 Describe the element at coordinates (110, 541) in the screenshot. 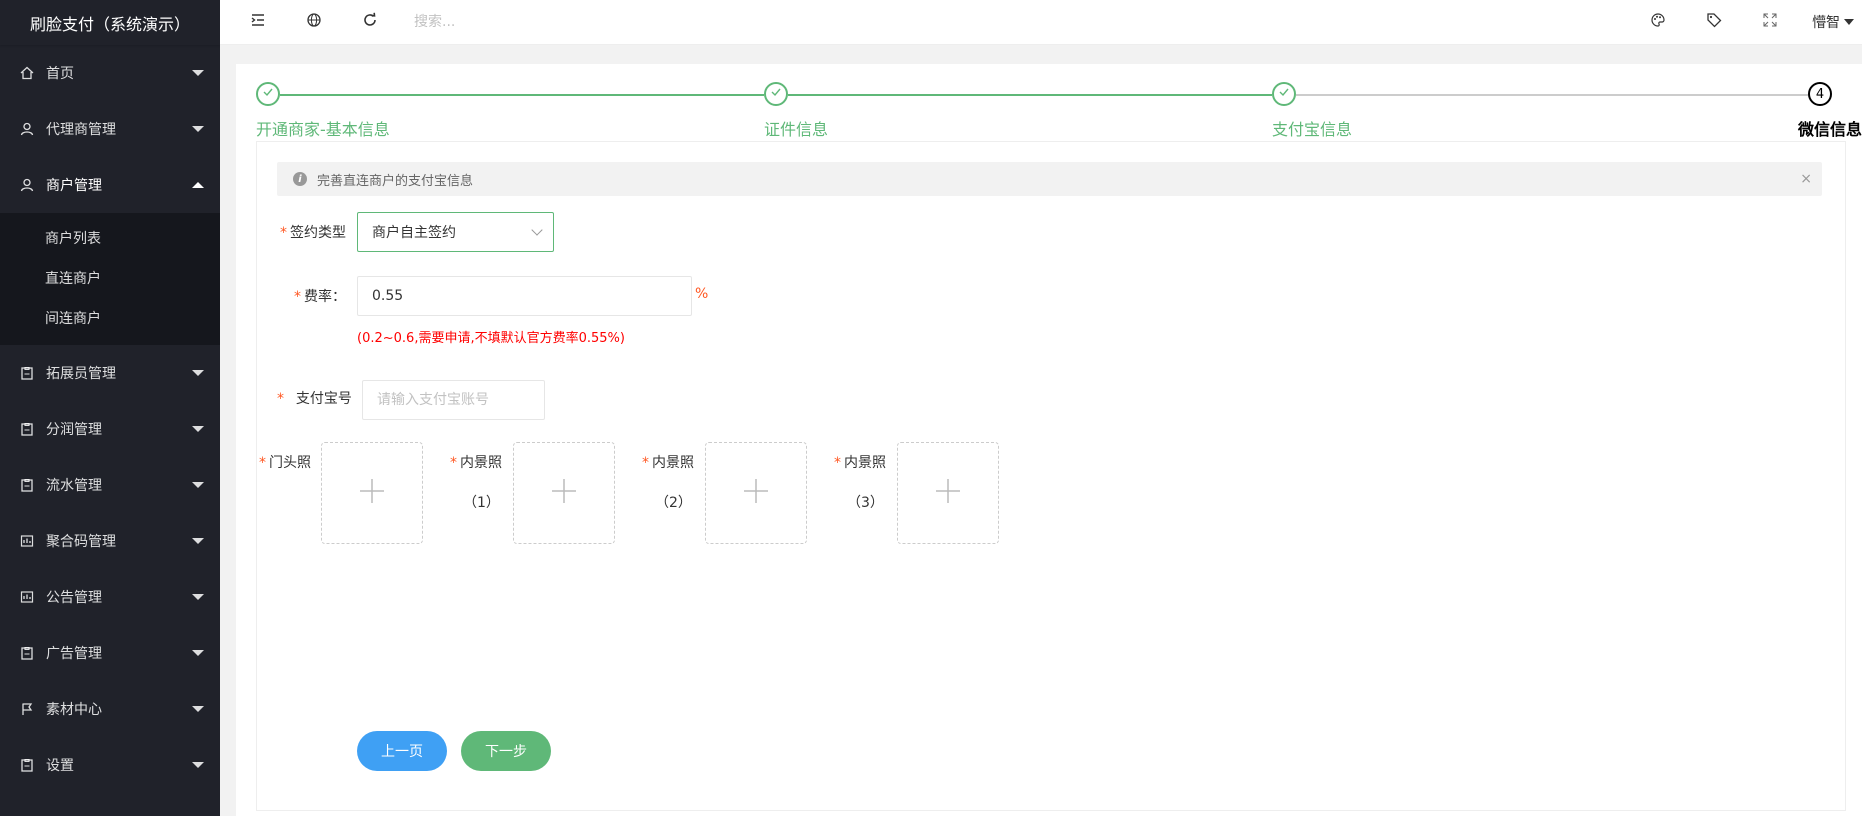

I see `sidebar-item-aggregate-code: 聚合码管理` at that location.